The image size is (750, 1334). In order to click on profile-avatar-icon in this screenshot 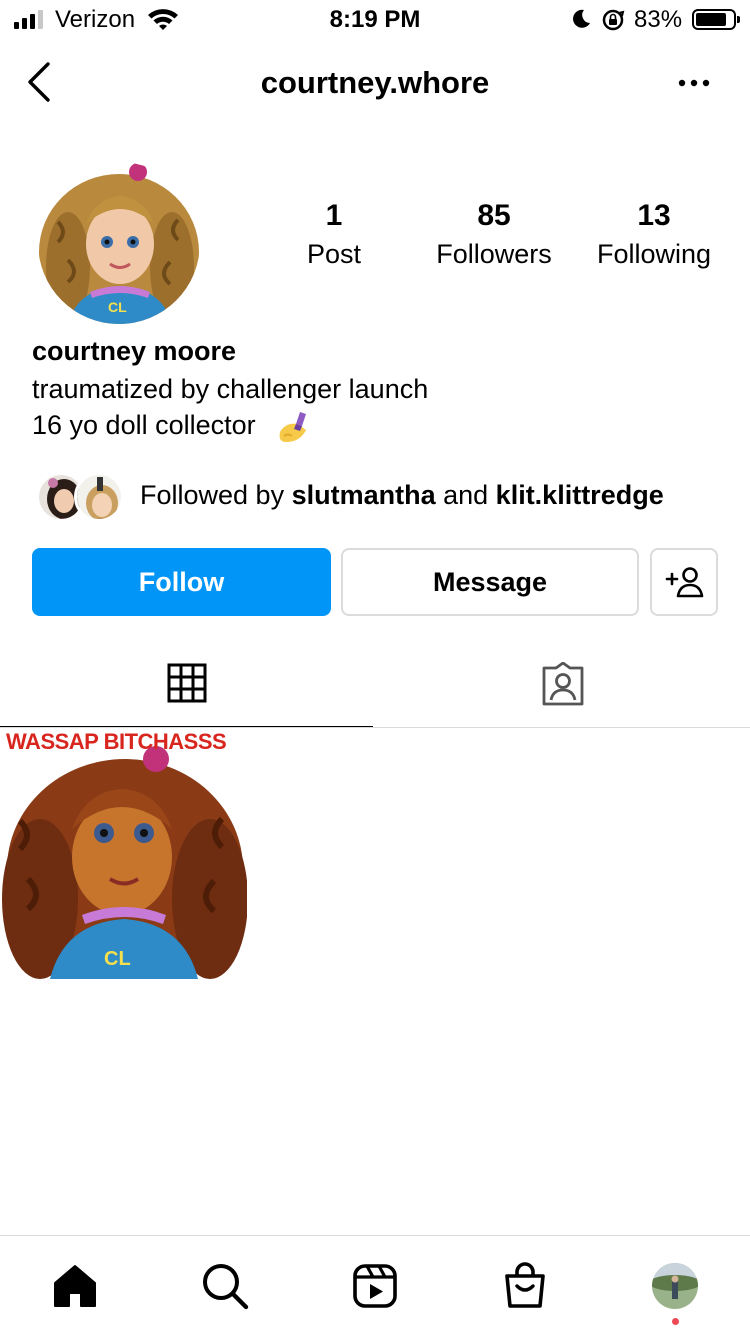, I will do `click(675, 1286)`.